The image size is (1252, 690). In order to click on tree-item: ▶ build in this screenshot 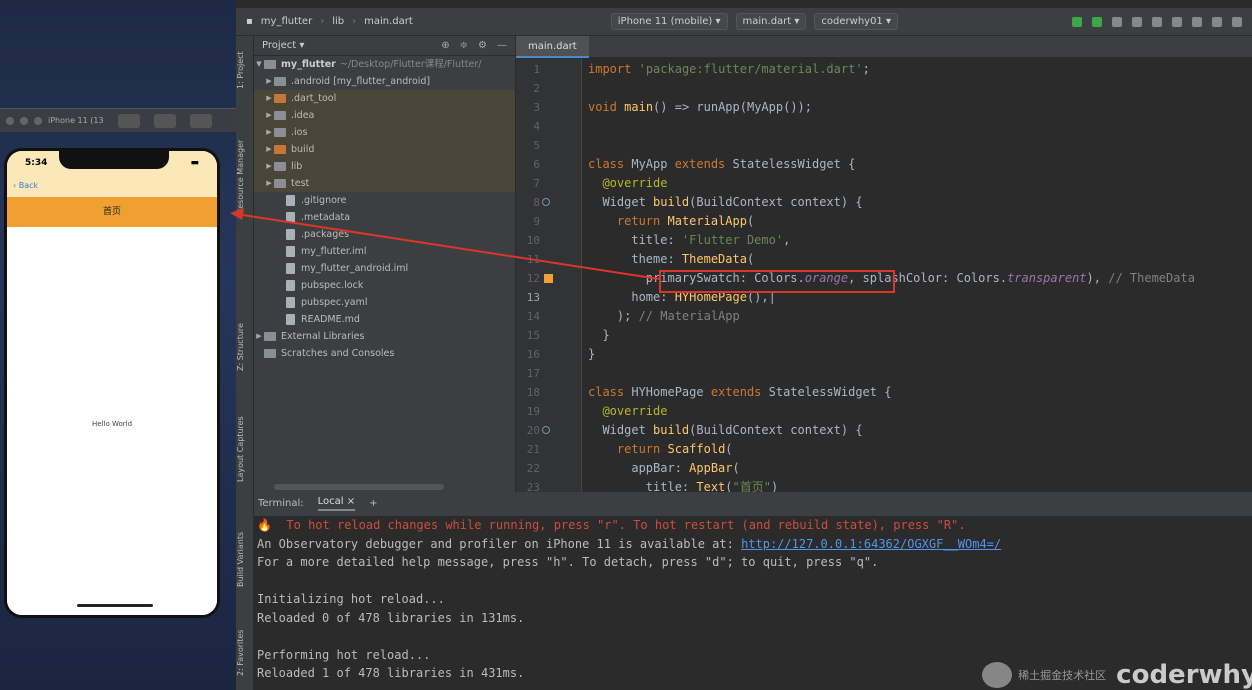, I will do `click(384, 149)`.